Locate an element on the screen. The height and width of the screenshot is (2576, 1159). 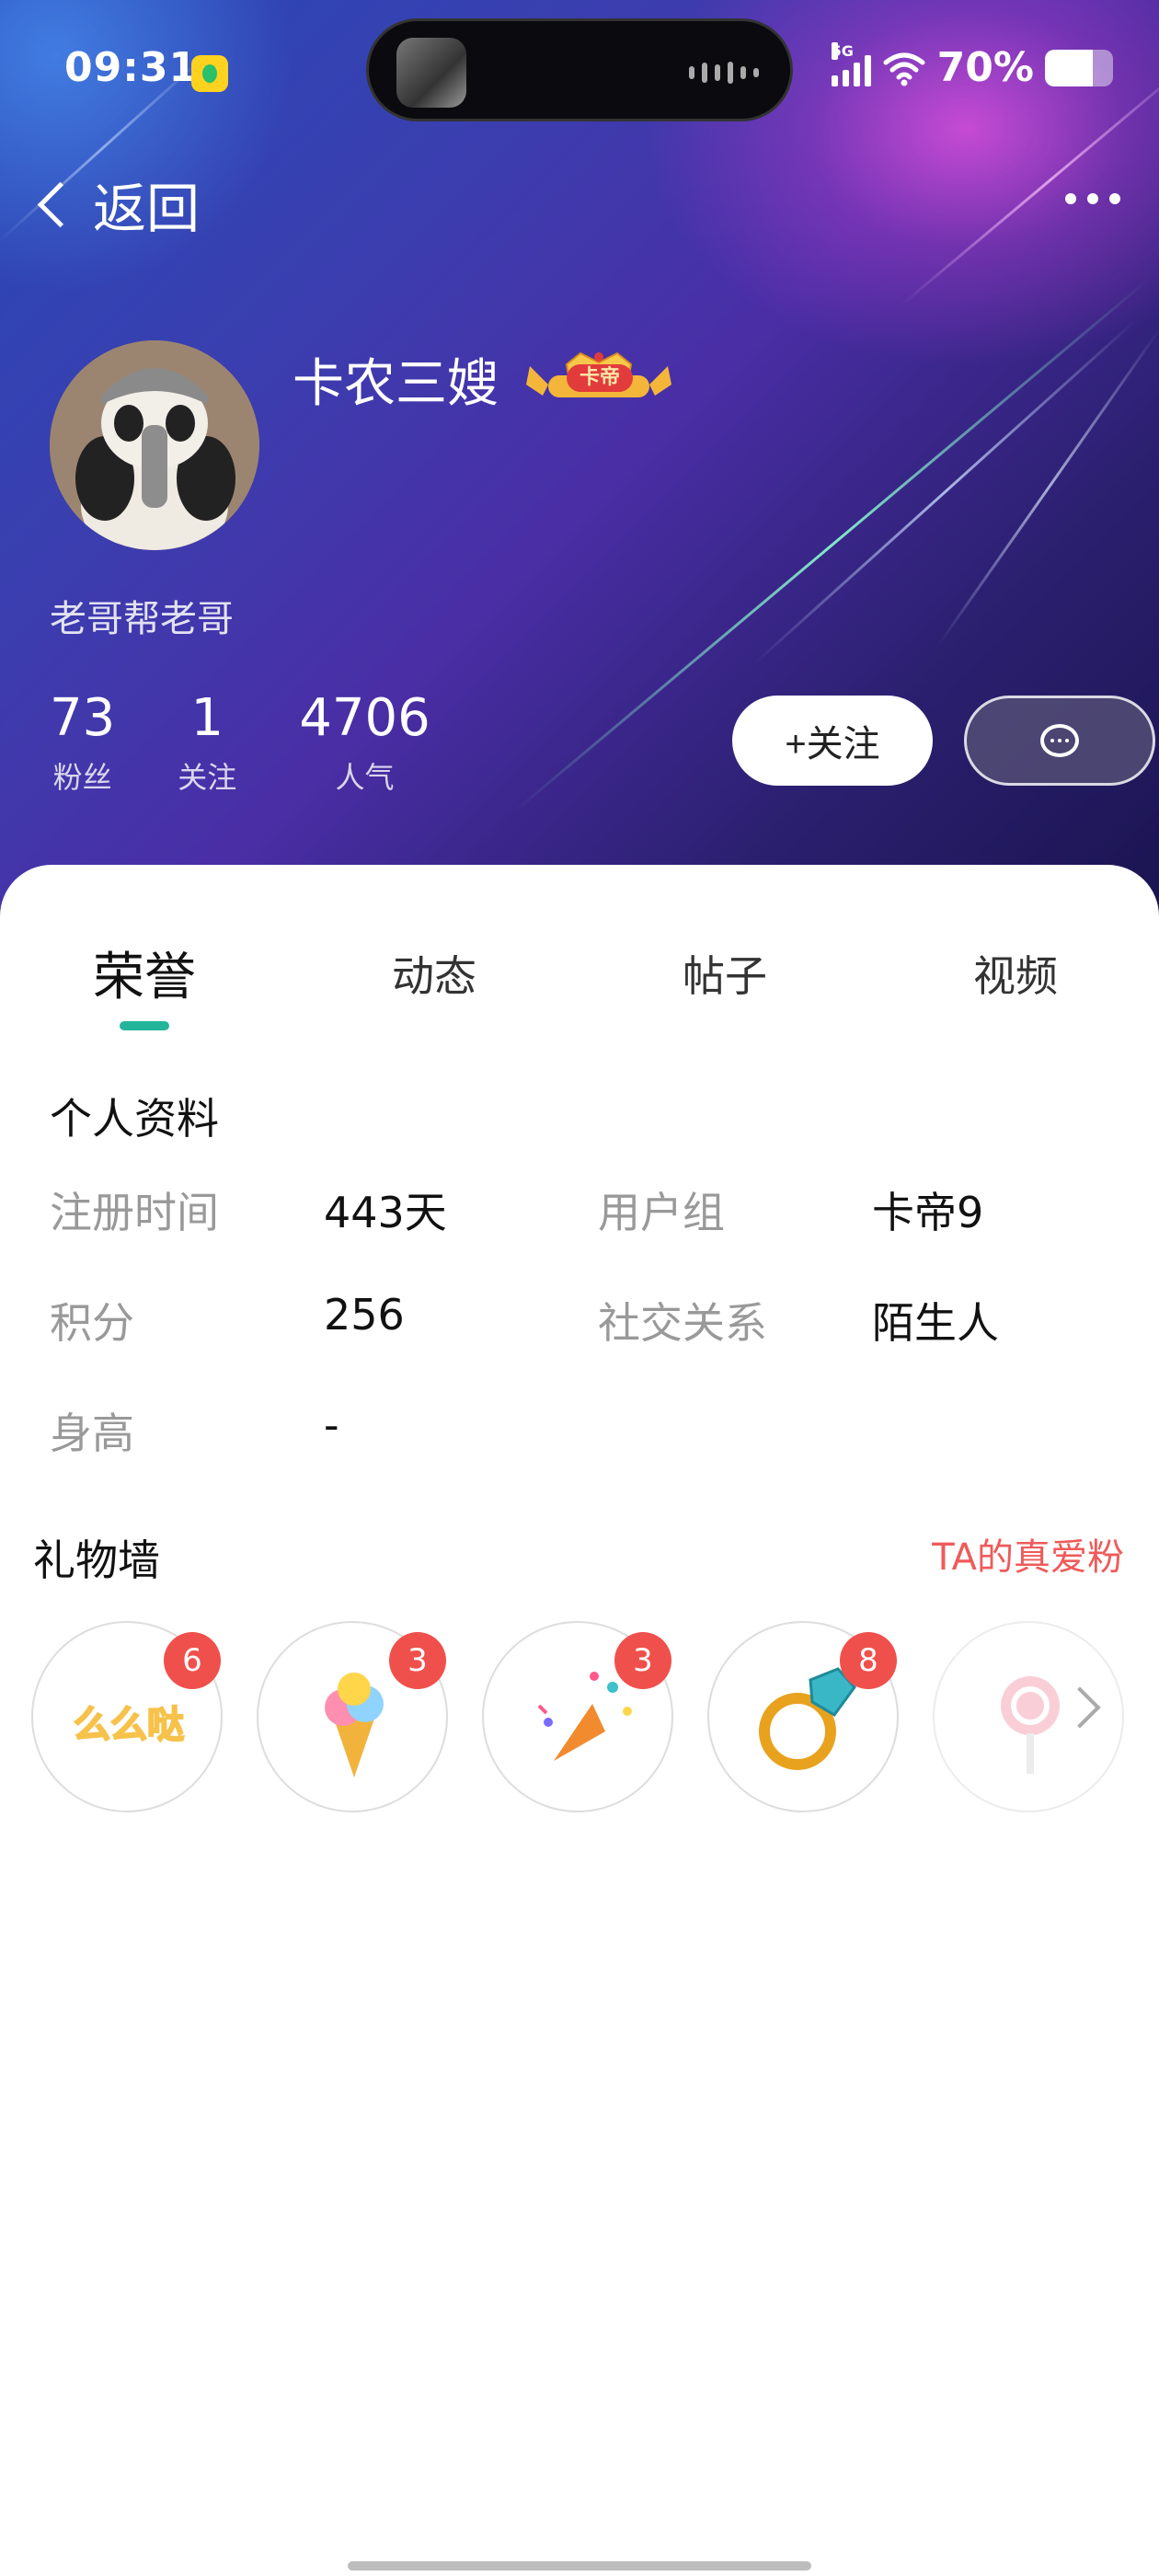
panda-avatar-image is located at coordinates (154, 445).